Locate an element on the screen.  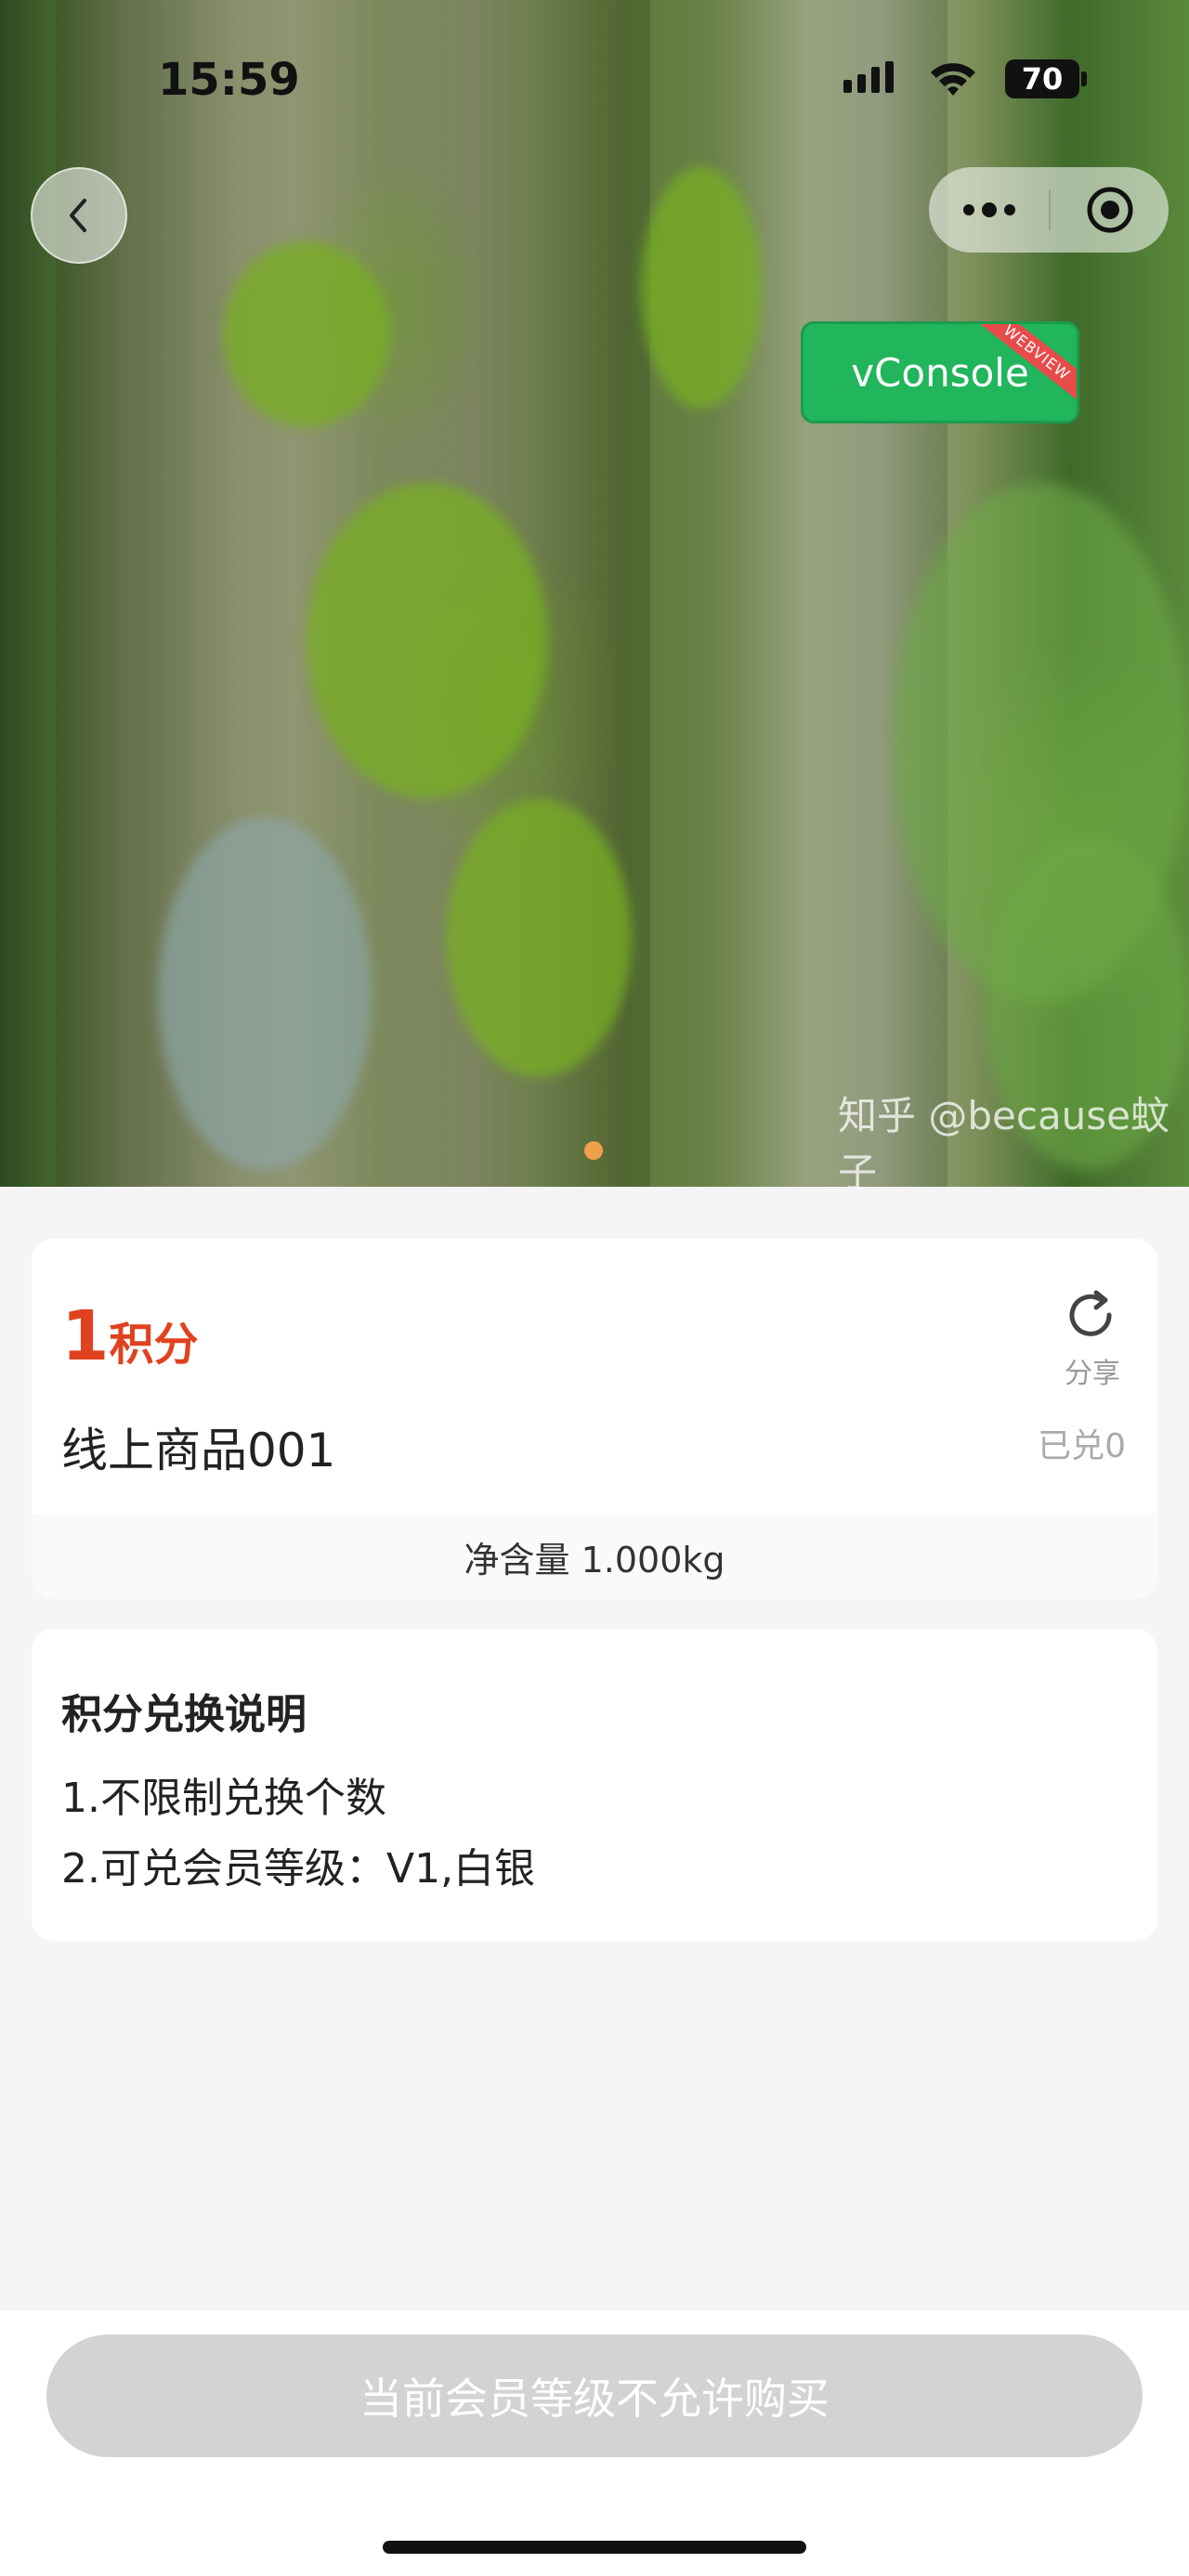
product-price: 1 积分 is located at coordinates (130, 1336).